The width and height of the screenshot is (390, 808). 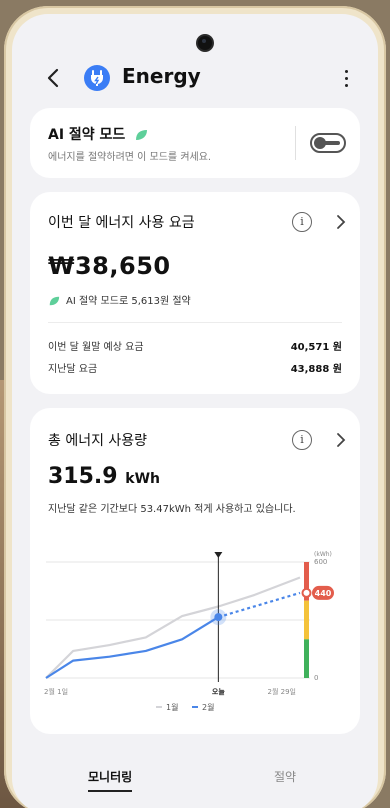 I want to click on usage-line-chart: 440 (kWh)600 0 2월 1일 오늘 2월 29일 1월 2월, so click(x=189, y=631).